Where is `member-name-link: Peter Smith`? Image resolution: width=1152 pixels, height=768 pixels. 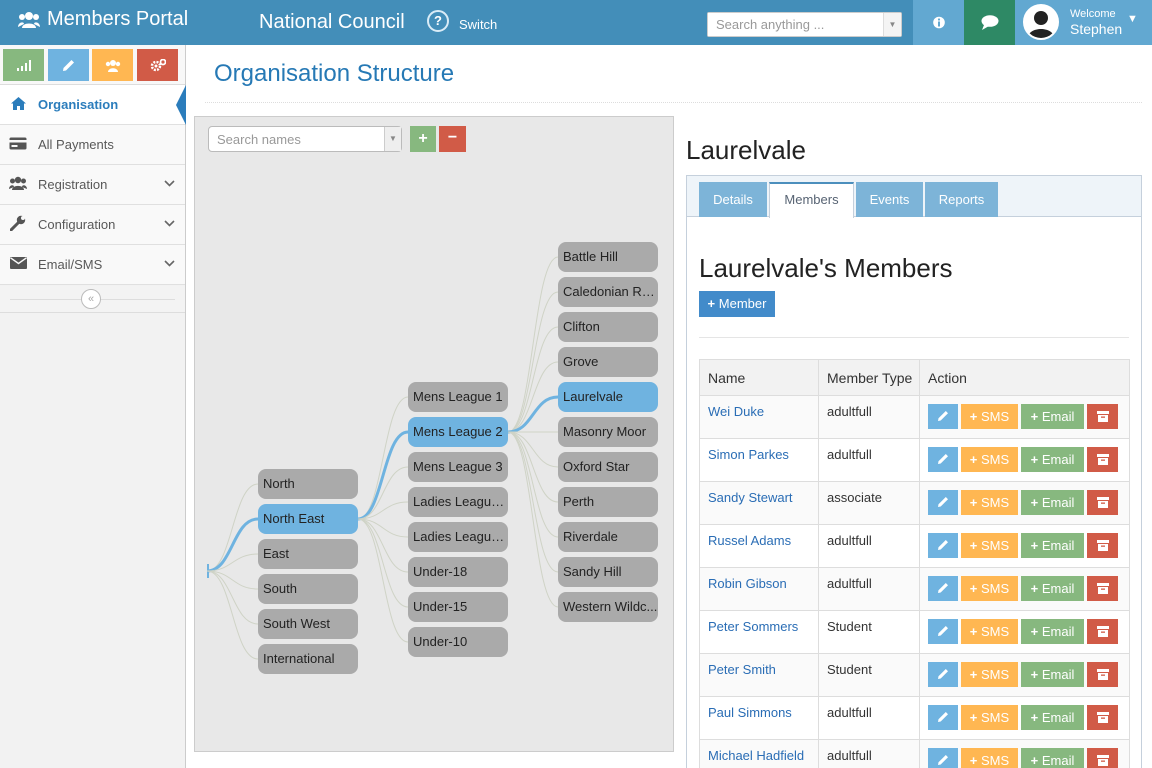 member-name-link: Peter Smith is located at coordinates (742, 669).